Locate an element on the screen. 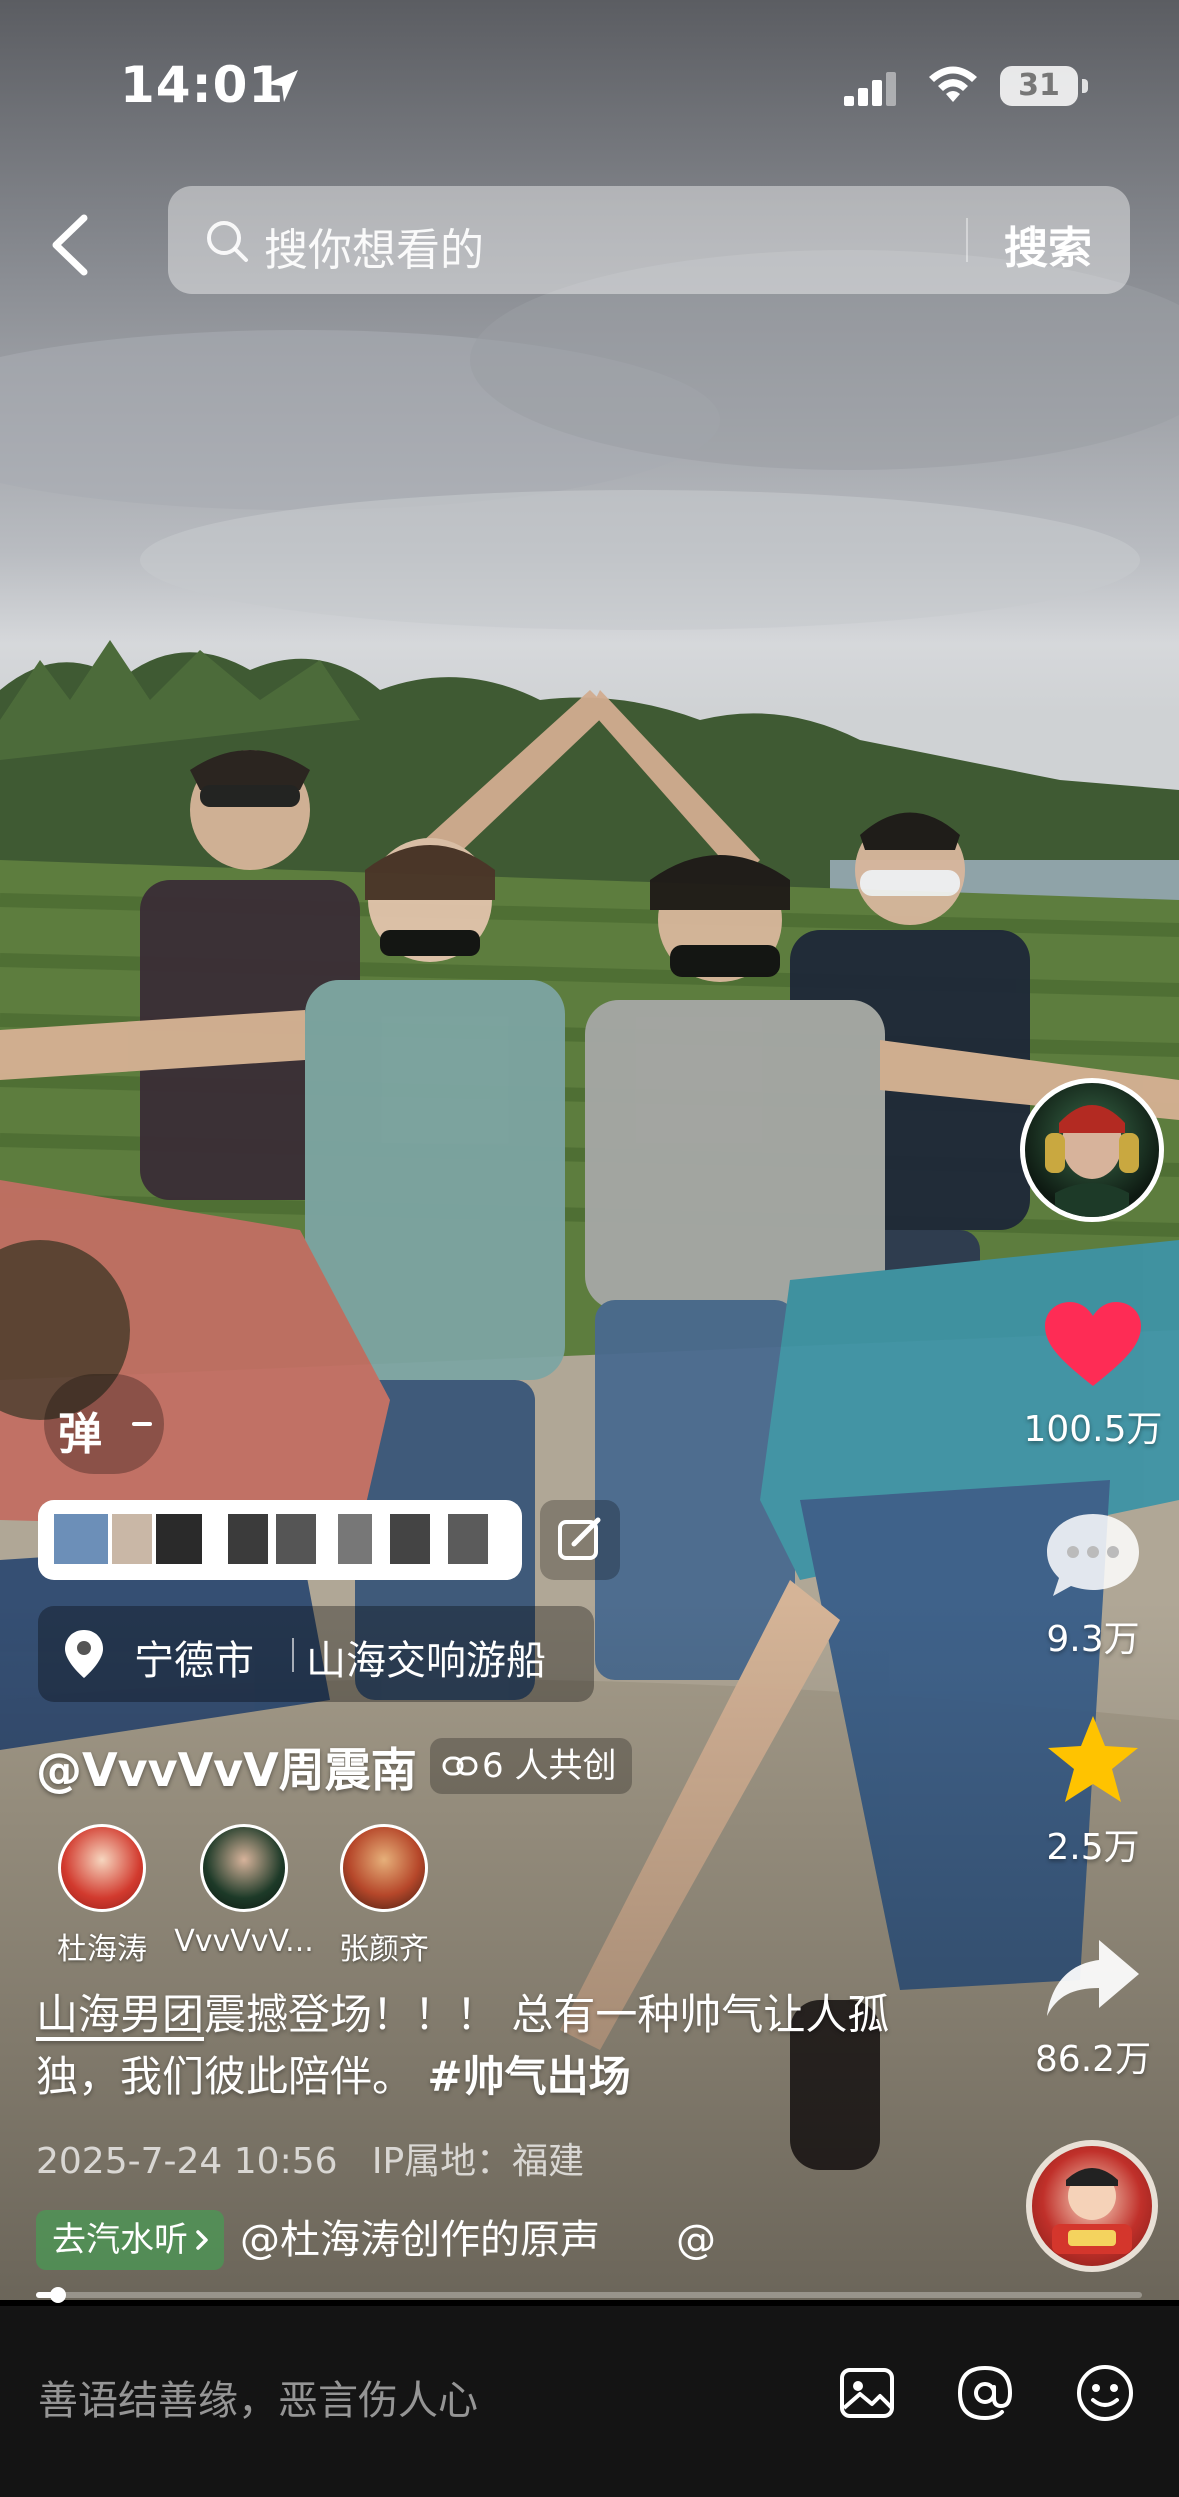 The height and width of the screenshot is (2497, 1179). danmu-off-line is located at coordinates (142, 1424).